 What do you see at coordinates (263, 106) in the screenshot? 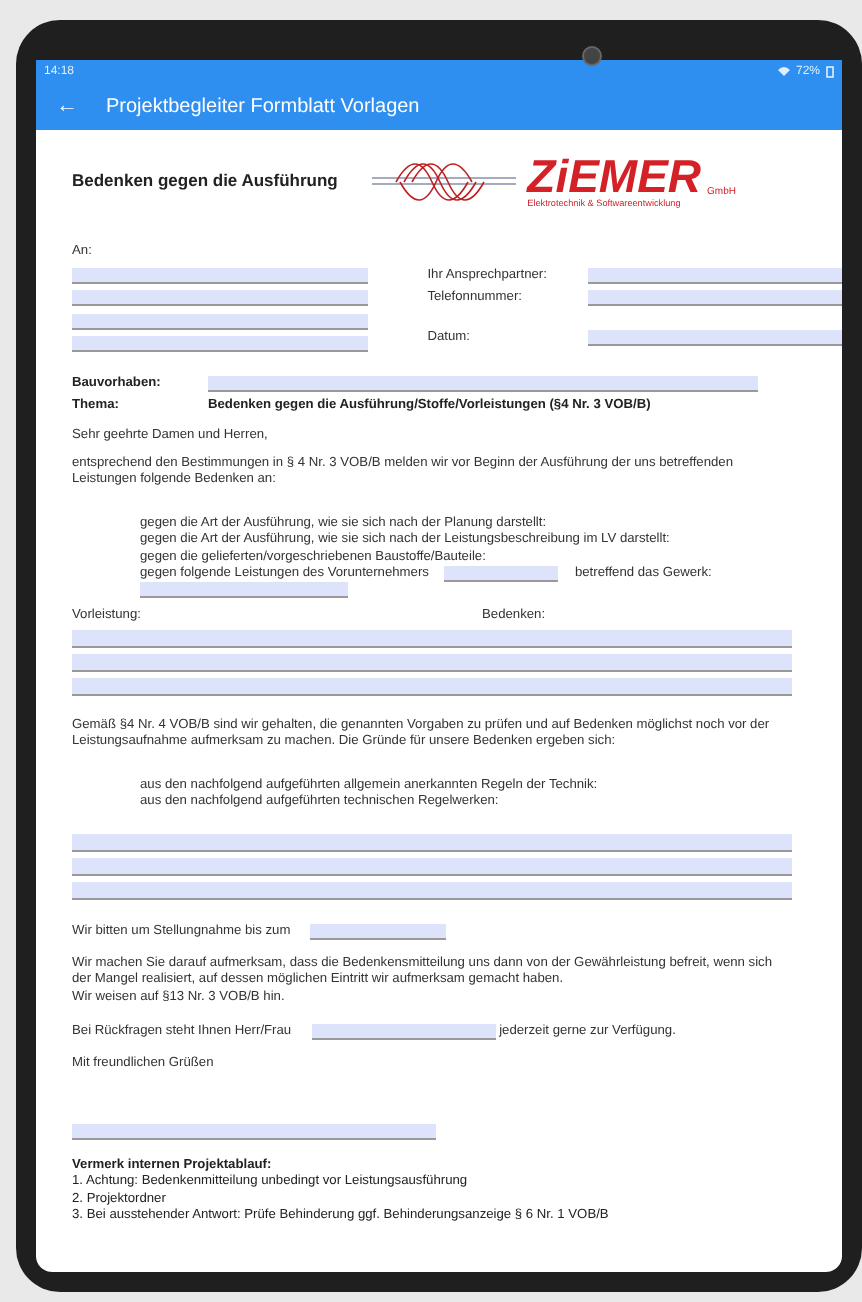
I see `app-title: Projektbegleiter Formblatt Vorlagen` at bounding box center [263, 106].